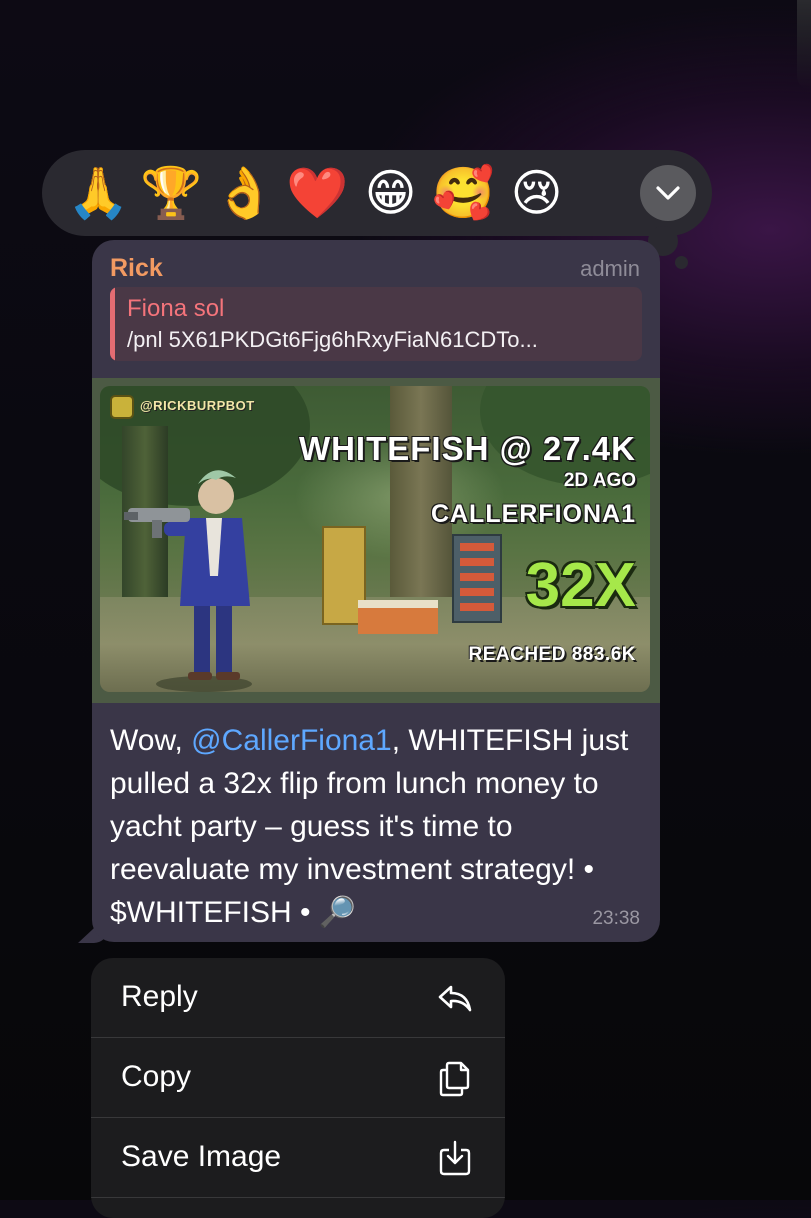 This screenshot has width=811, height=1218. Describe the element at coordinates (533, 514) in the screenshot. I see `card-caller: CALLERFIONA1` at that location.